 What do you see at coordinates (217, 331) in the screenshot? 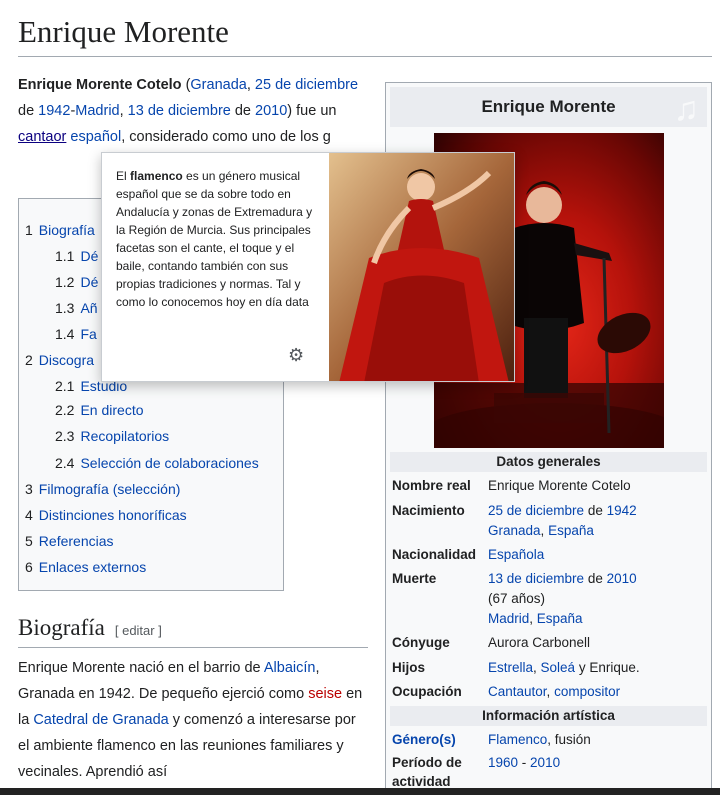
I see `popup-fade` at bounding box center [217, 331].